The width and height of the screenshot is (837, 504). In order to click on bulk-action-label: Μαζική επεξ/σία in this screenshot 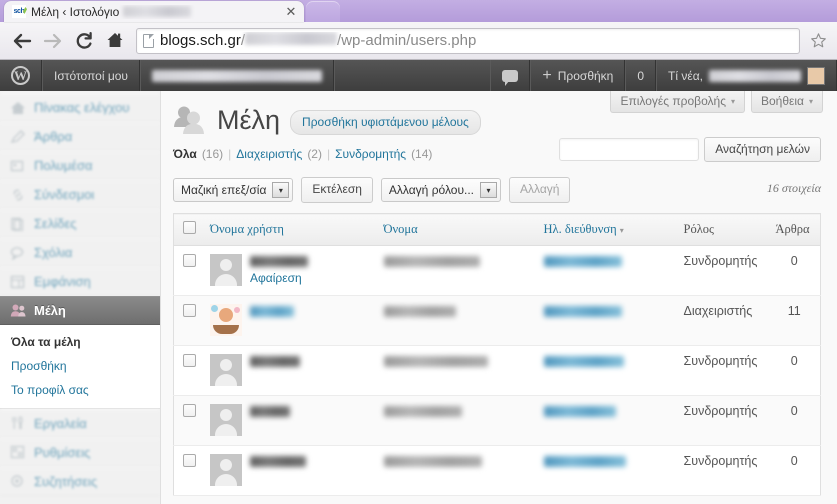, I will do `click(224, 190)`.